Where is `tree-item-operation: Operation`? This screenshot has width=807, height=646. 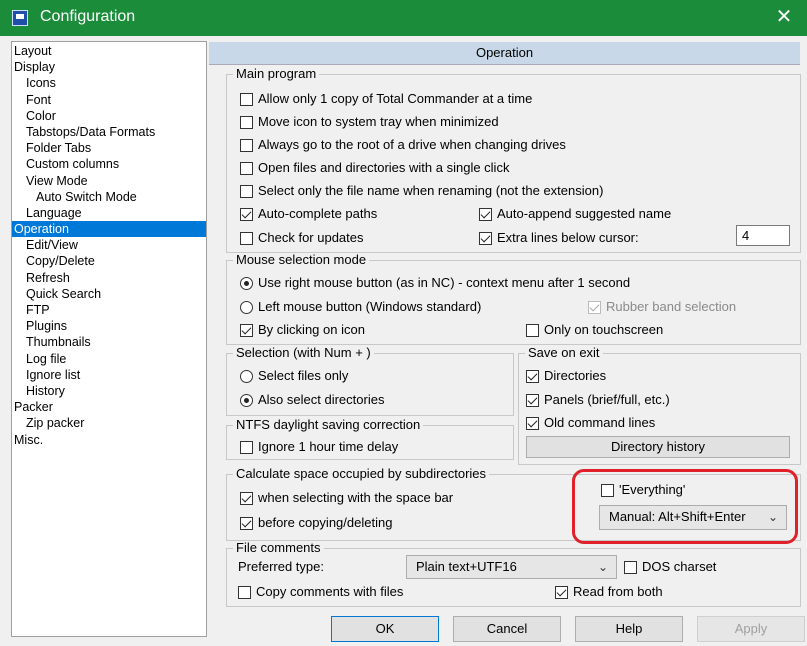 tree-item-operation: Operation is located at coordinates (109, 229).